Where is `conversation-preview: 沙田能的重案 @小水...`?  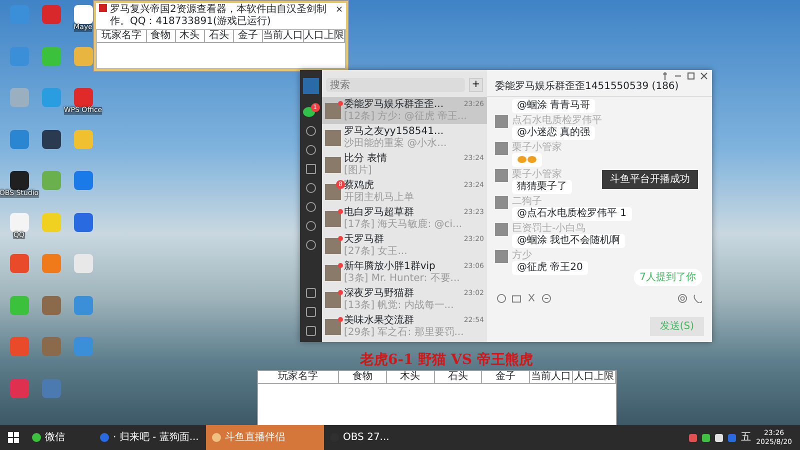 conversation-preview: 沙田能的重案 @小水... is located at coordinates (396, 144).